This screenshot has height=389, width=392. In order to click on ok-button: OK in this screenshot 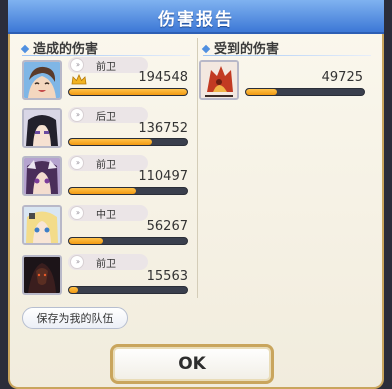, I will do `click(192, 364)`.